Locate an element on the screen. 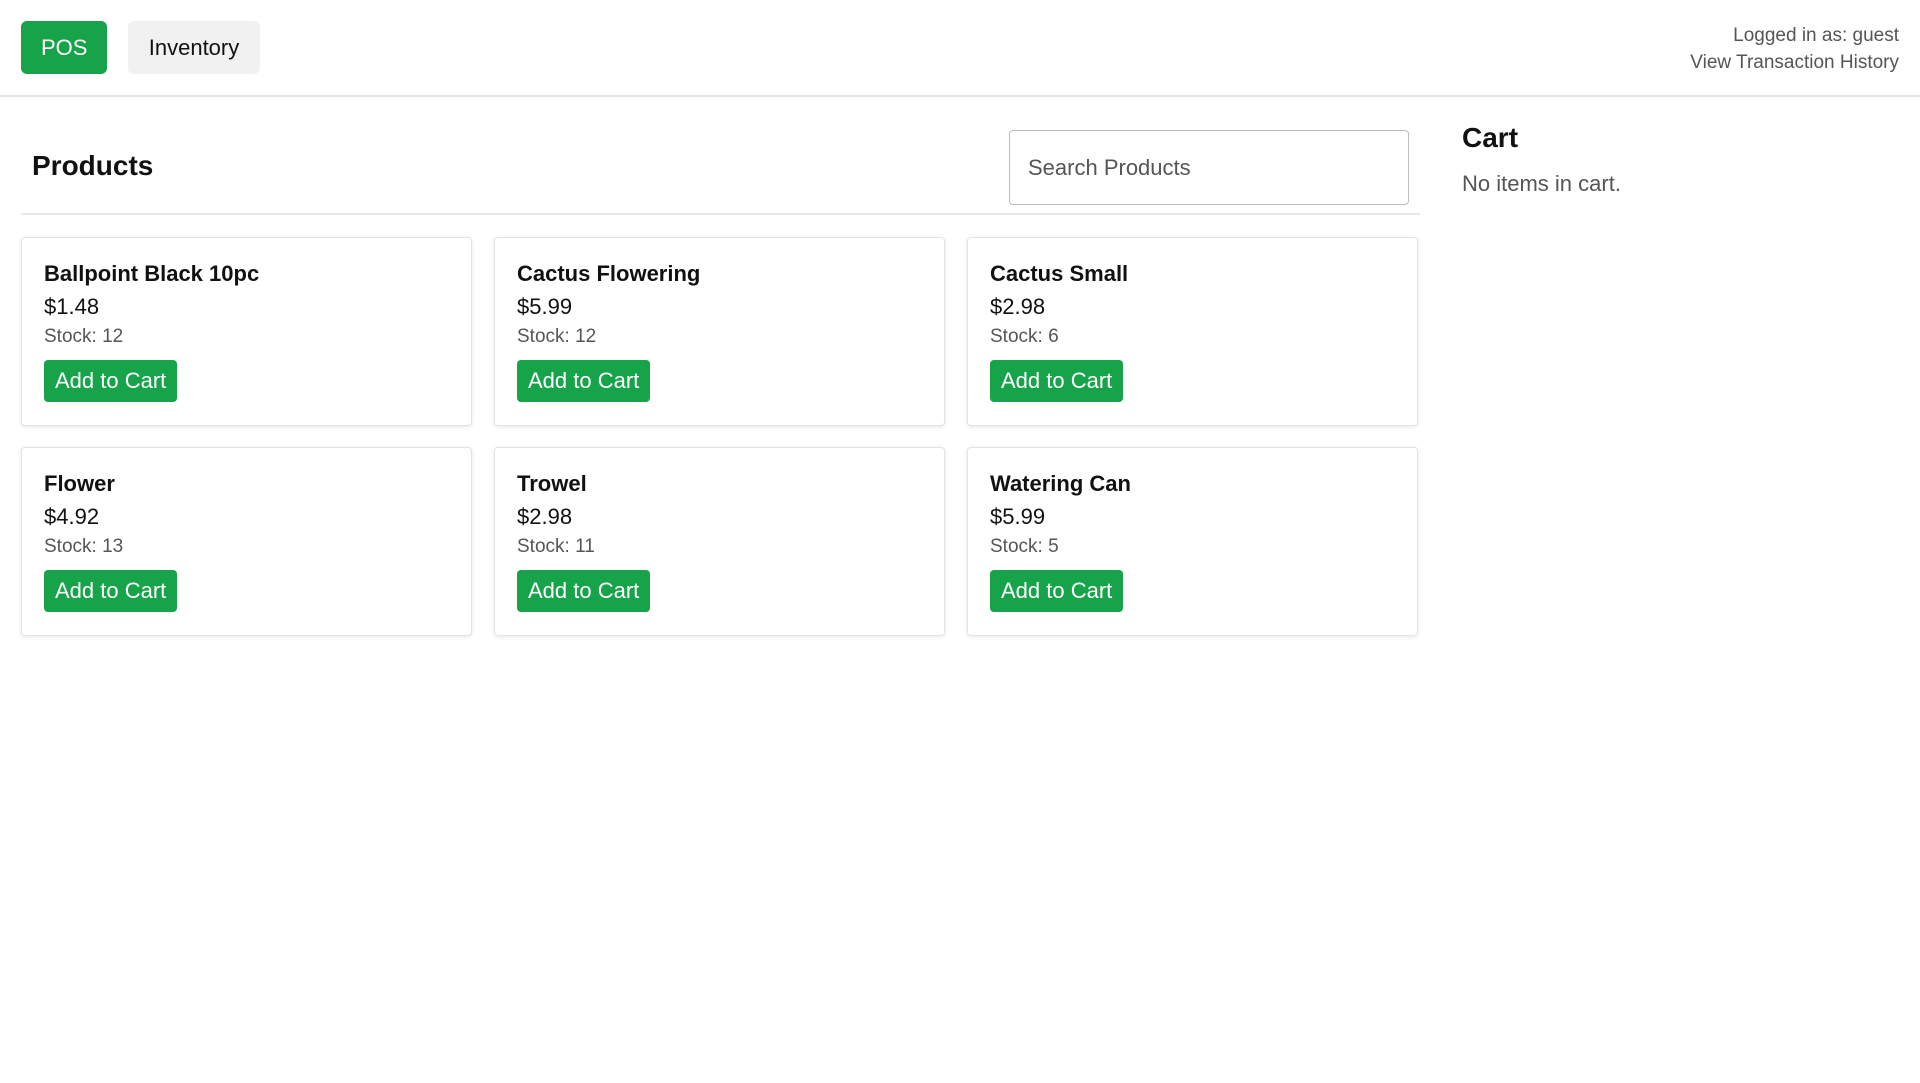  product-stock: Stock: 13 is located at coordinates (84, 546).